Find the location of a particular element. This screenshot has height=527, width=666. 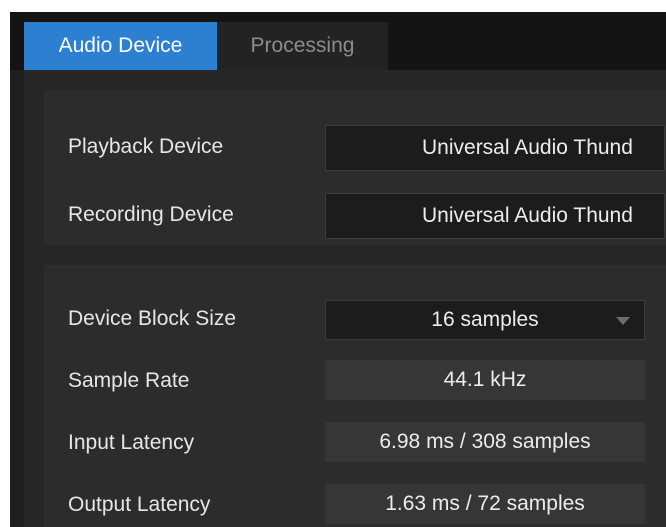

block-size-value: 16 samples is located at coordinates (485, 319).